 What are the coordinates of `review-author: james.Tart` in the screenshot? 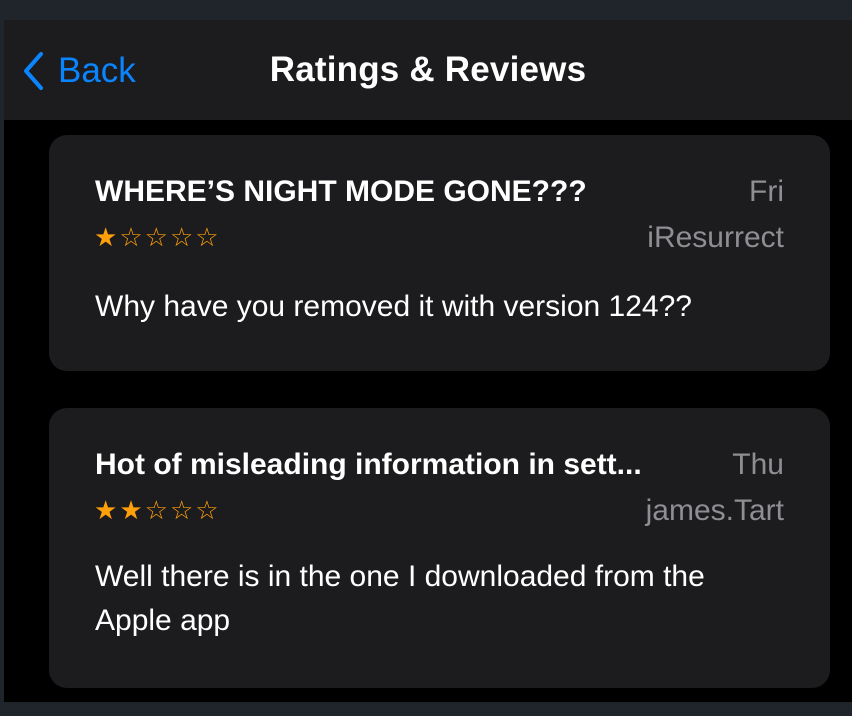 It's located at (714, 510).